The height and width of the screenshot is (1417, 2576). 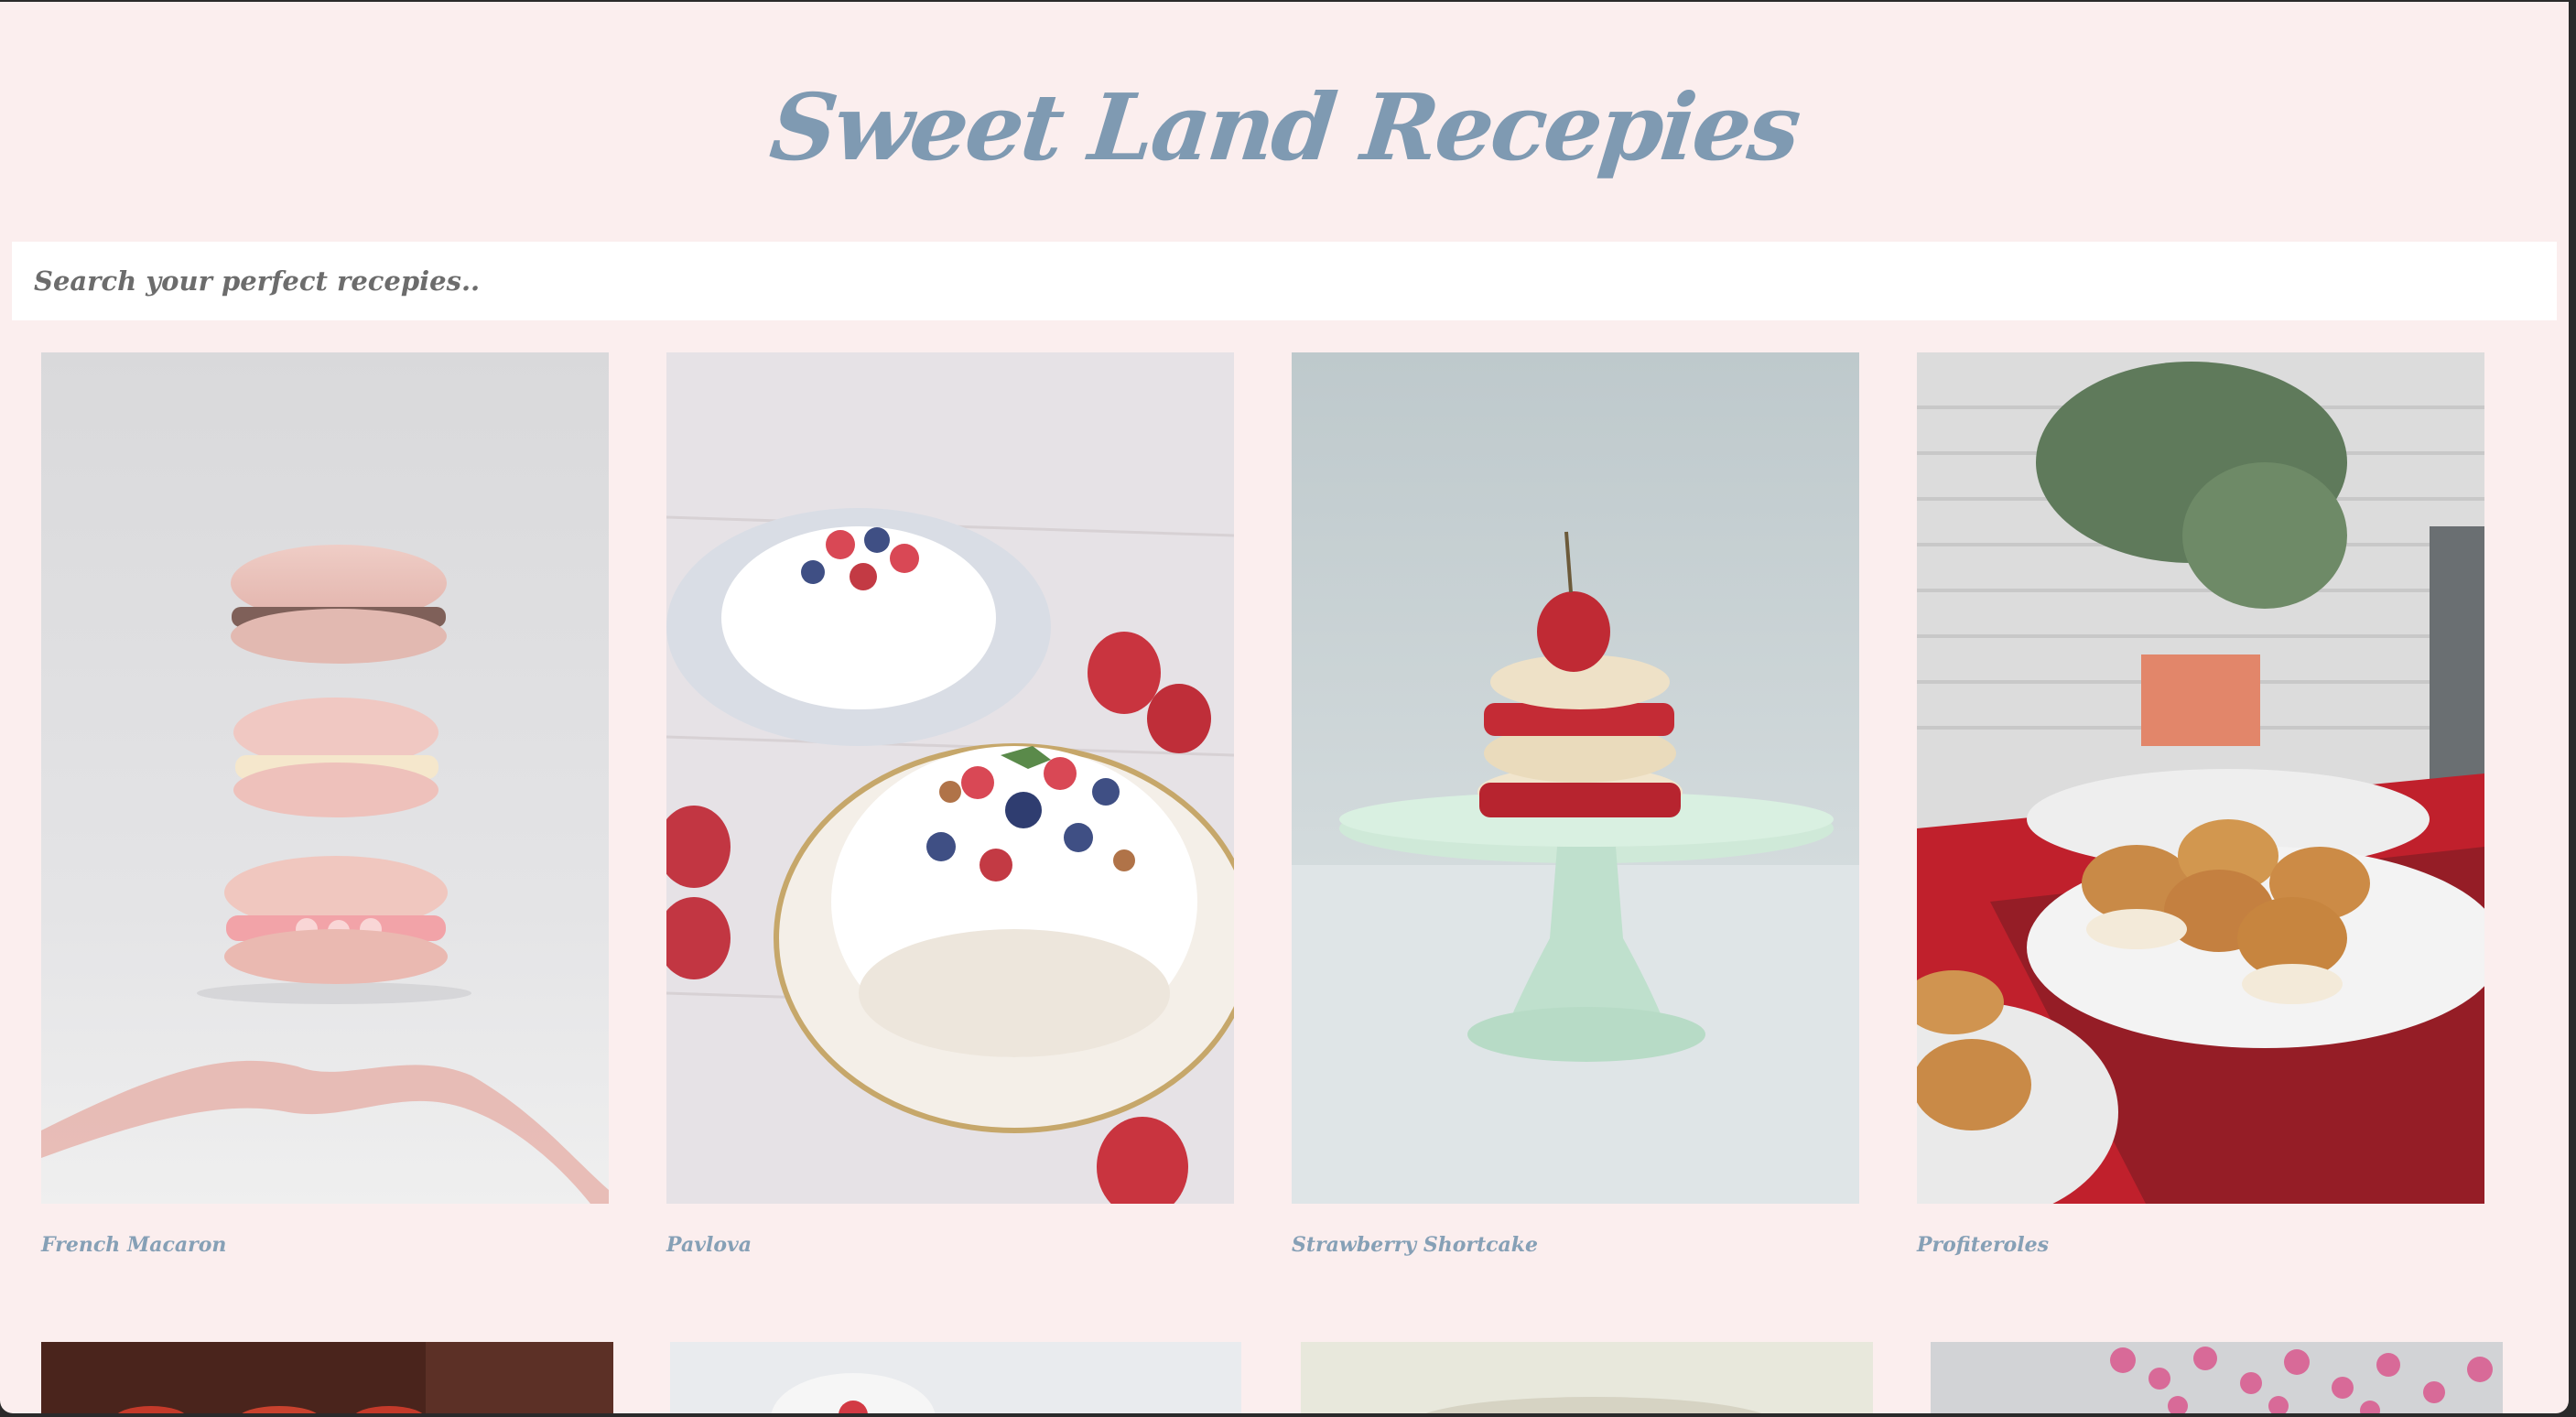 What do you see at coordinates (950, 778) in the screenshot?
I see `recipe-image-pavlova` at bounding box center [950, 778].